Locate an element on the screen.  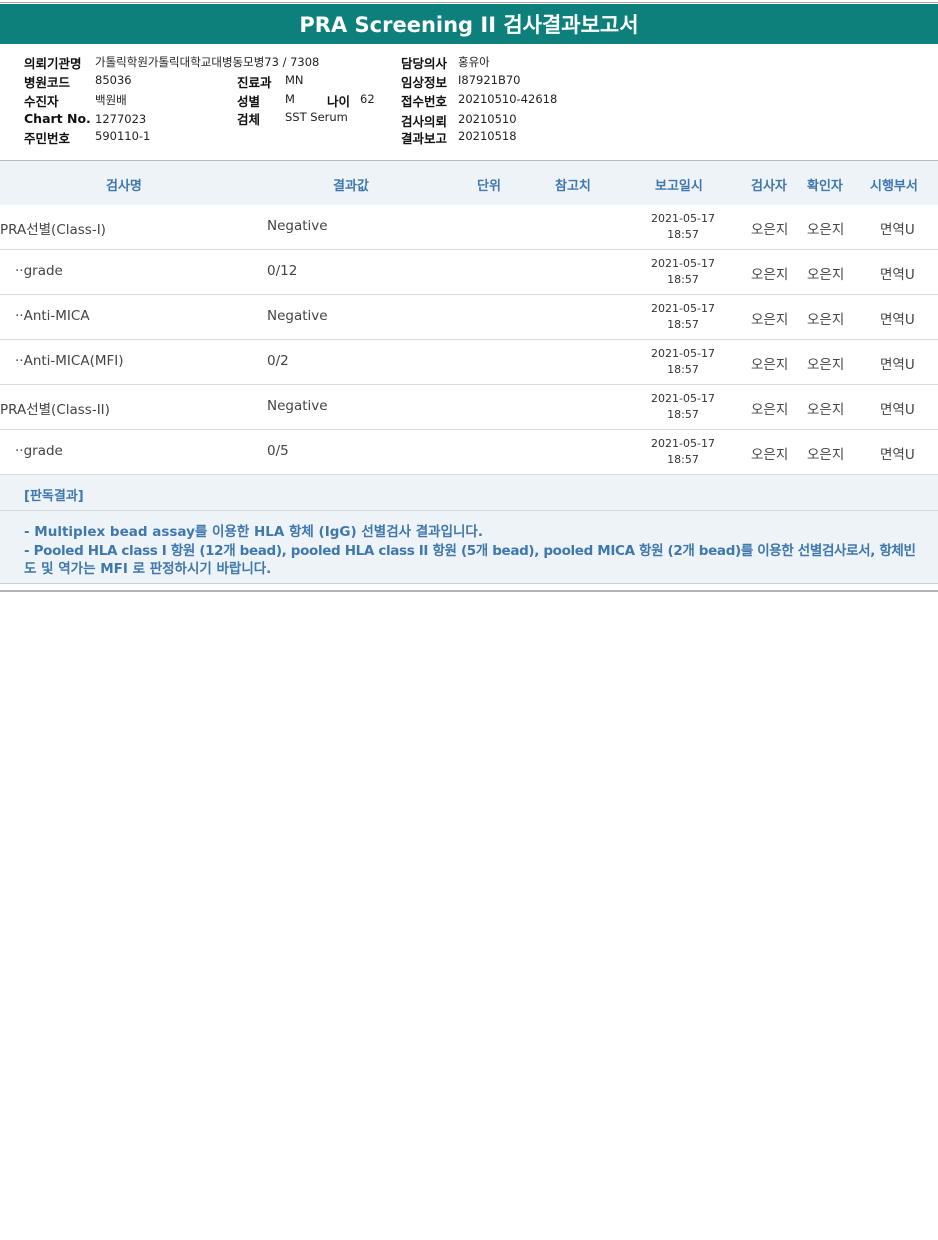
age-label: 나이 is located at coordinates (339, 101).